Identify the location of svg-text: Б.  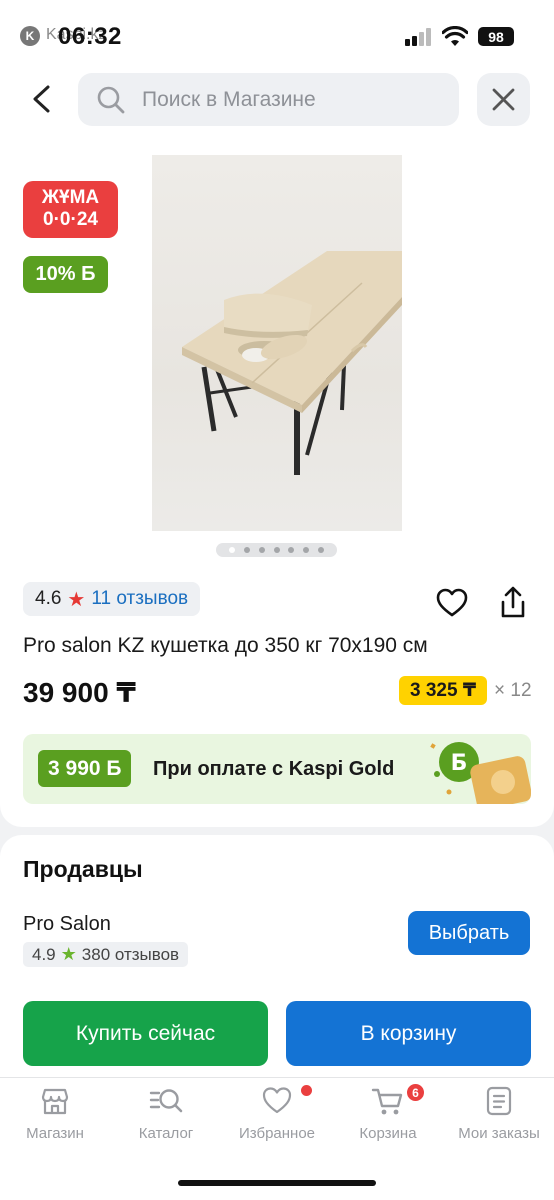
(459, 763).